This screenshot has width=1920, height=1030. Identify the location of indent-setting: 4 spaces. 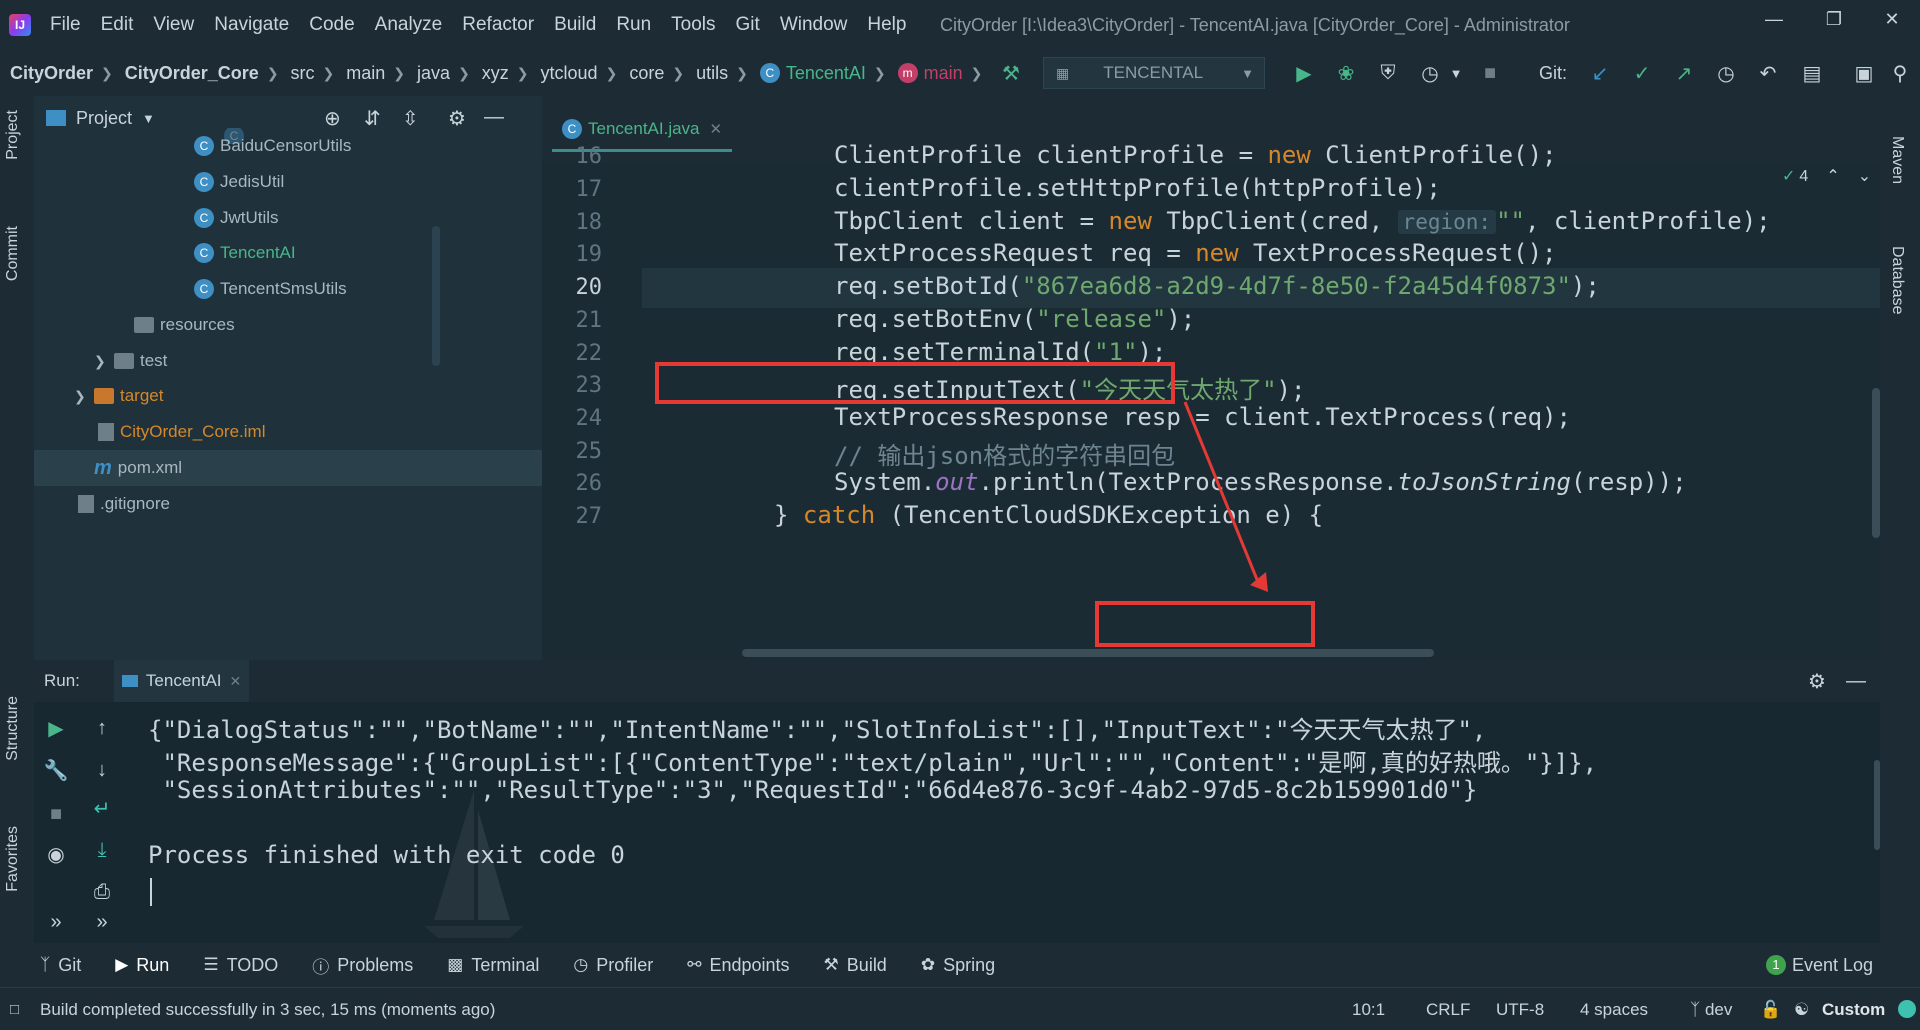
(1614, 1009).